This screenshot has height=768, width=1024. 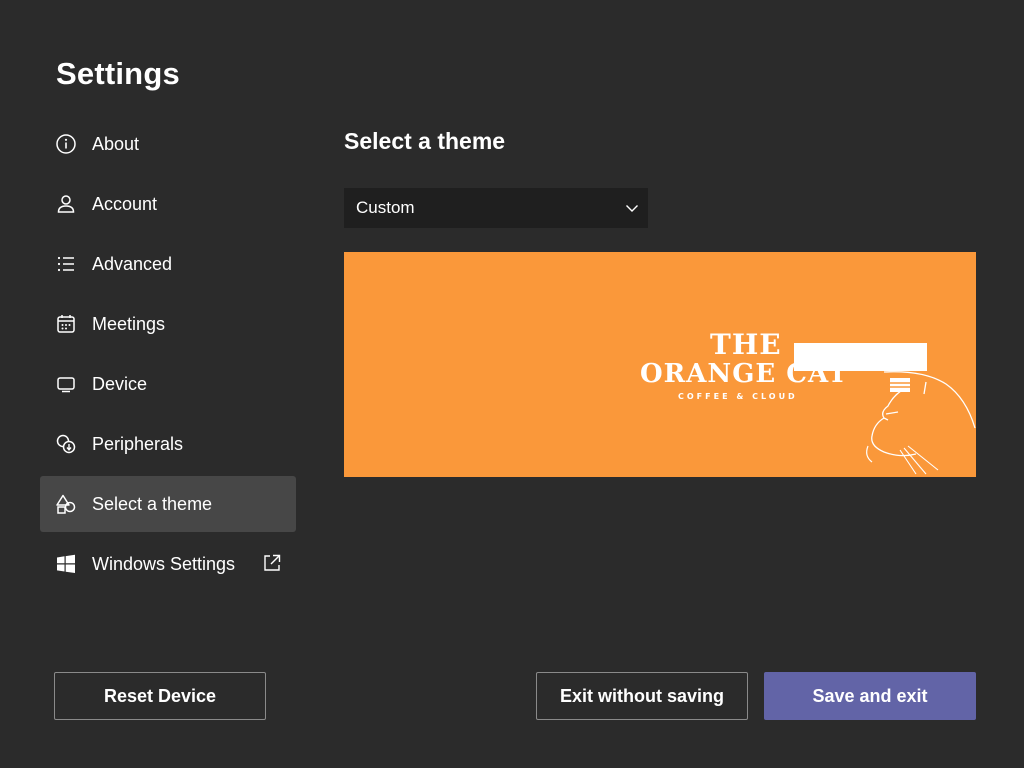 What do you see at coordinates (496, 208) in the screenshot?
I see `theme-dropdown: Custom` at bounding box center [496, 208].